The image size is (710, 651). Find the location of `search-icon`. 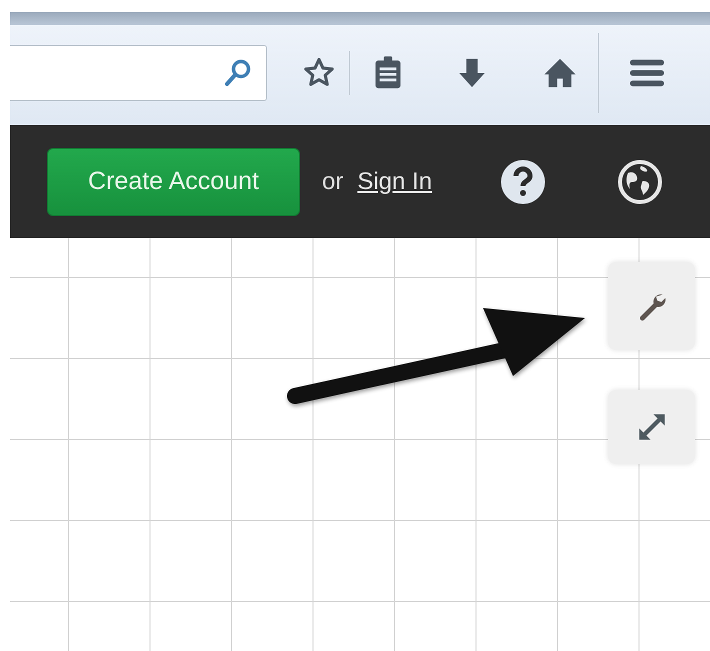

search-icon is located at coordinates (238, 73).